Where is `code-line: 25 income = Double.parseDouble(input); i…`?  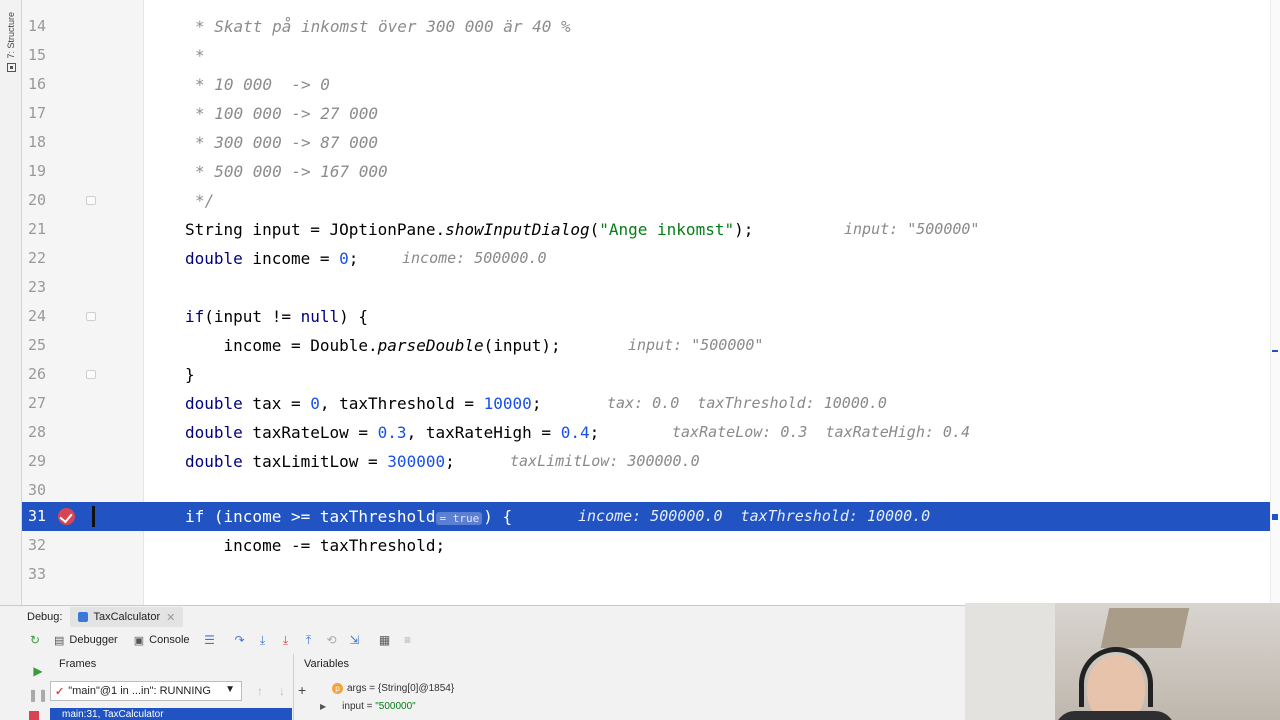 code-line: 25 income = Double.parseDouble(input); i… is located at coordinates (640, 345).